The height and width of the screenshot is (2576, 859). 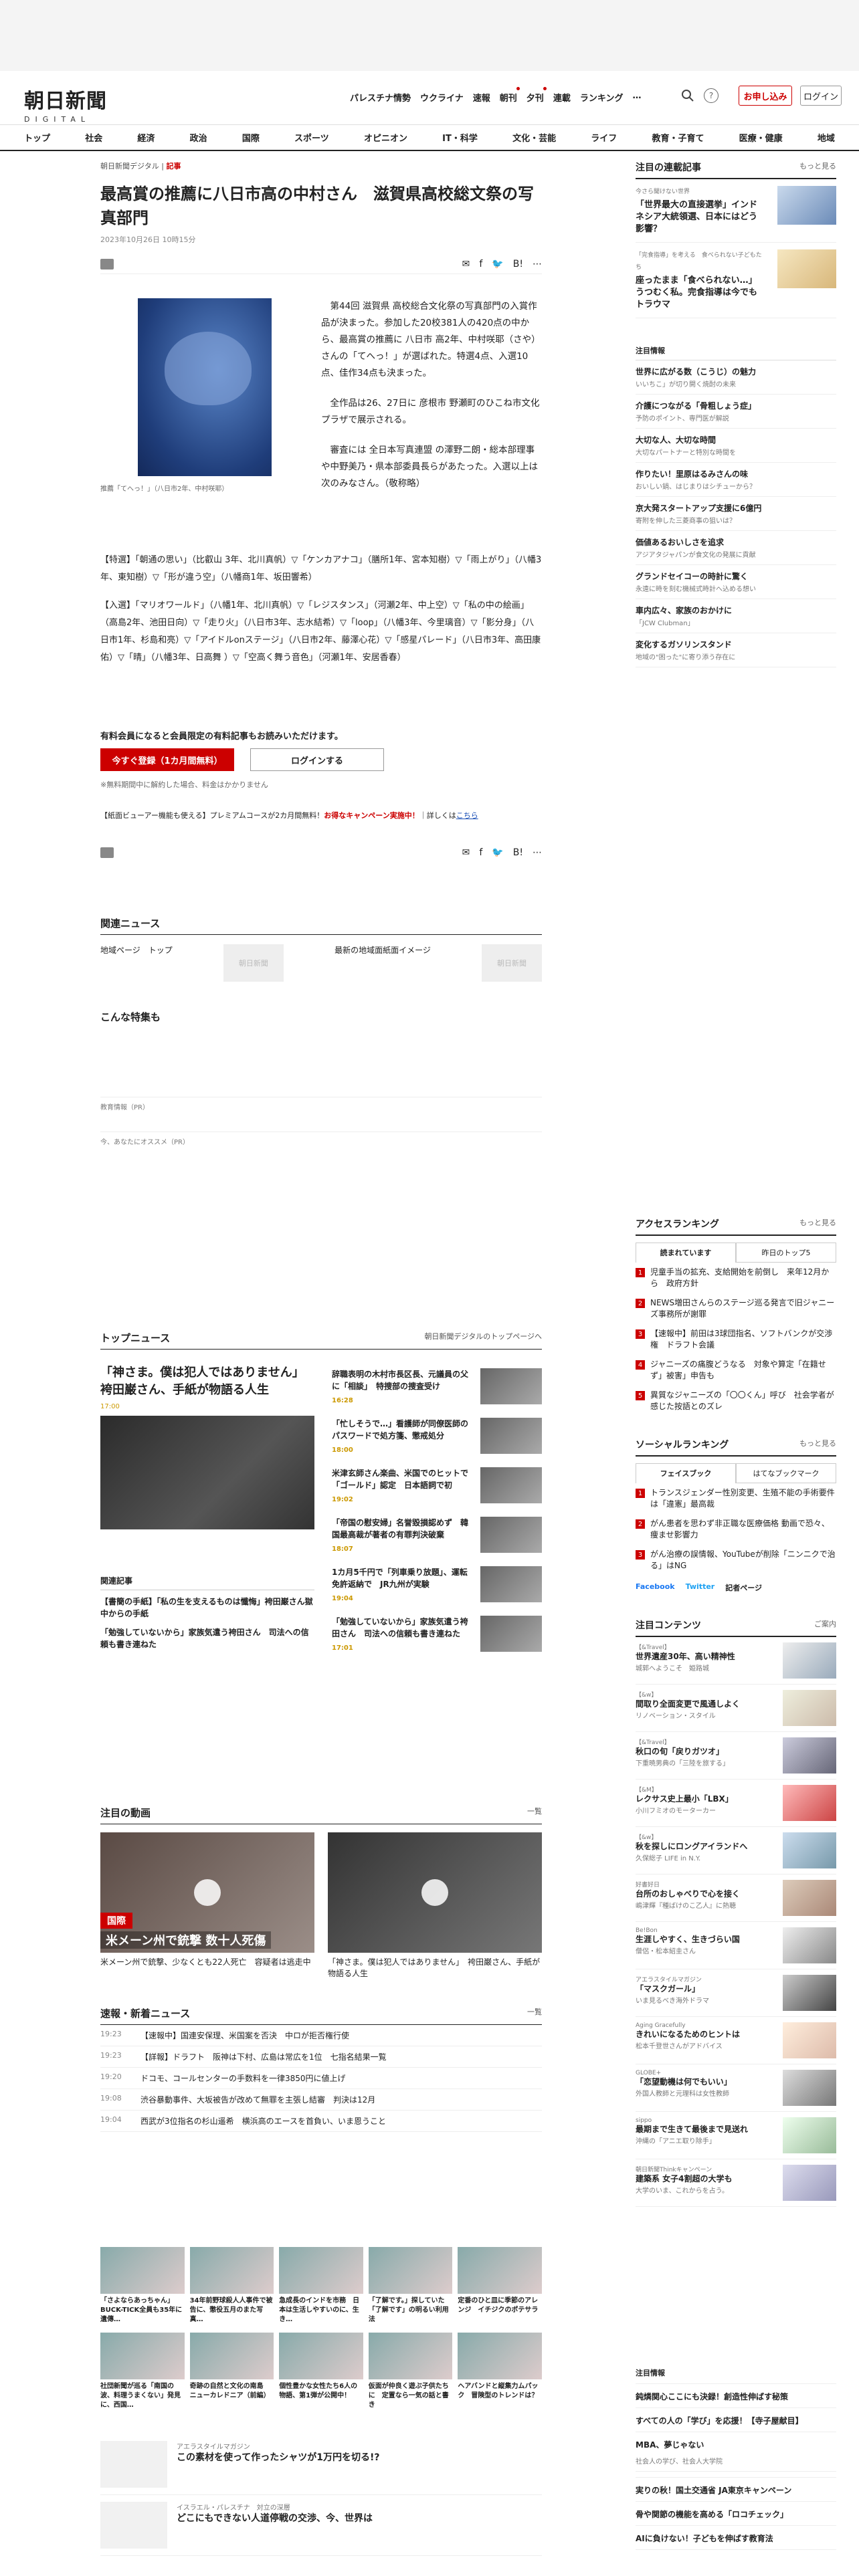 What do you see at coordinates (765, 96) in the screenshot?
I see `subscribe-button: お申し込み` at bounding box center [765, 96].